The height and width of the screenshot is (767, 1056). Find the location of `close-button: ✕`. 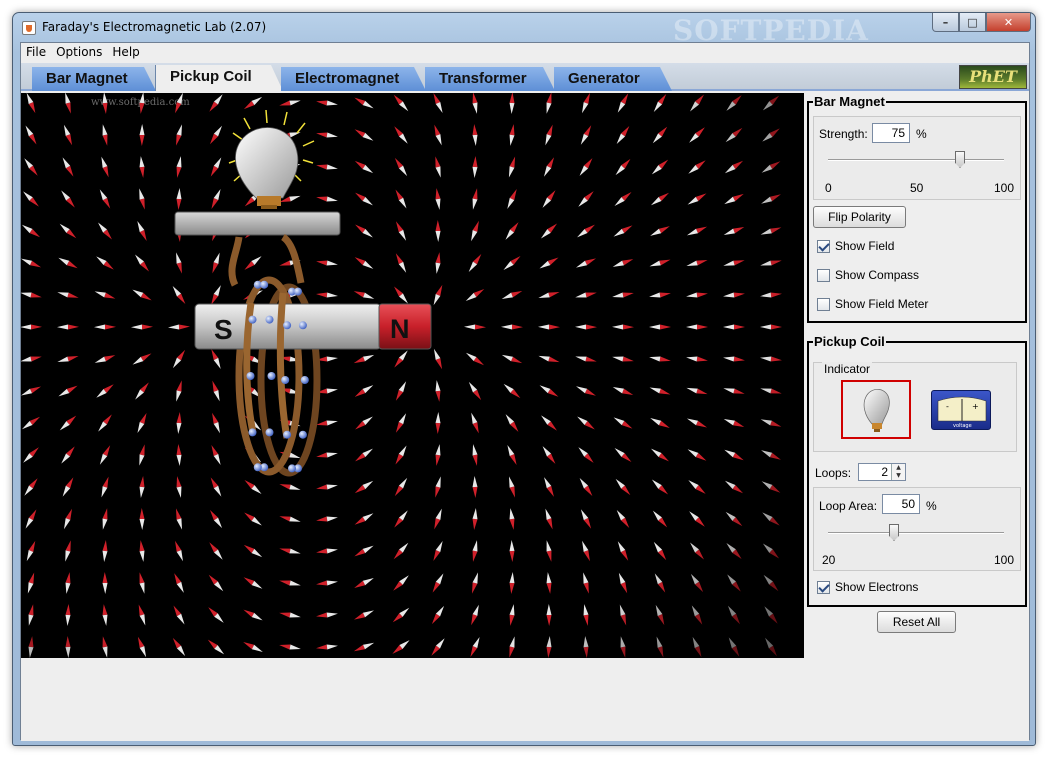

close-button: ✕ is located at coordinates (1008, 22).